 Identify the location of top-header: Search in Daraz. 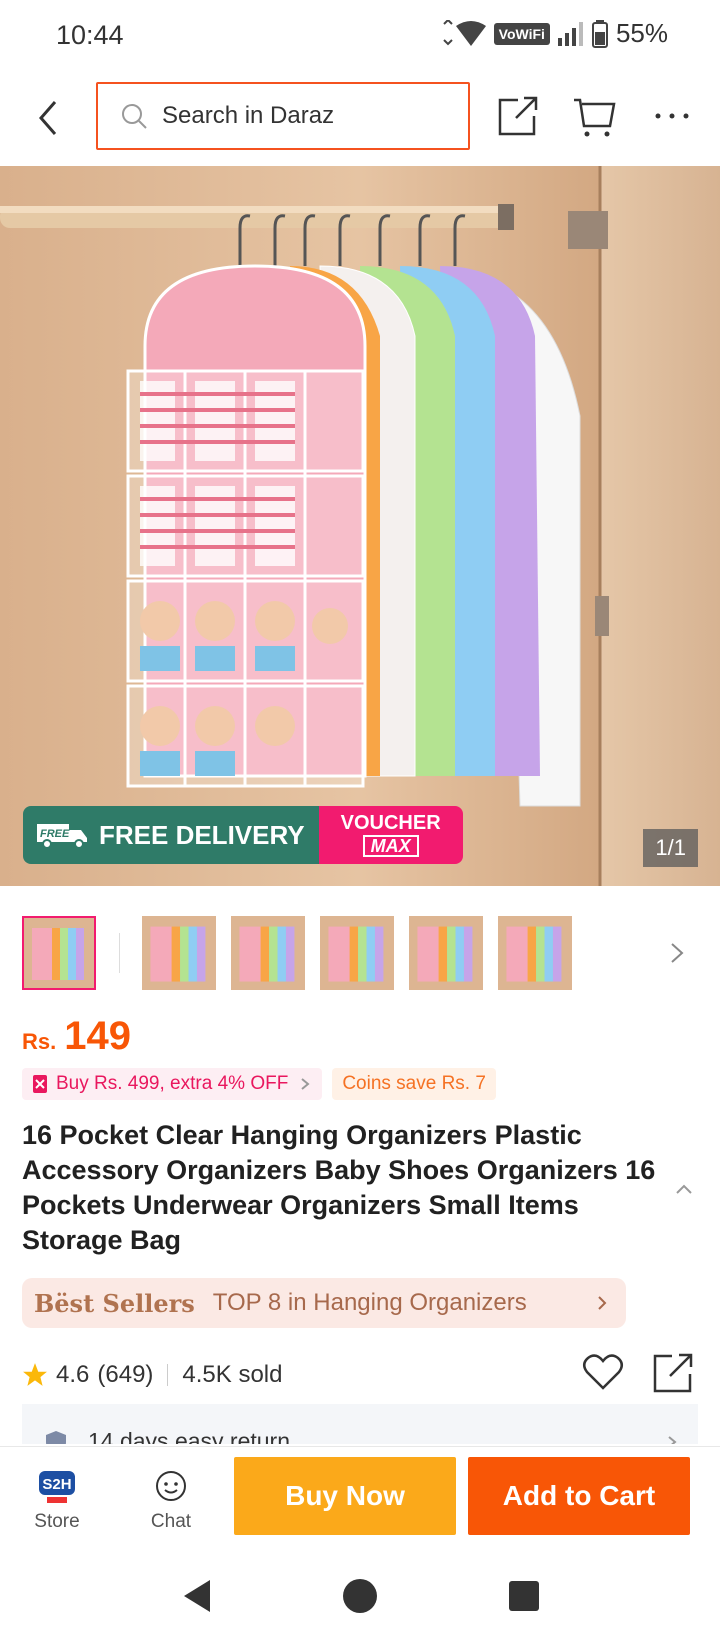
(360, 118).